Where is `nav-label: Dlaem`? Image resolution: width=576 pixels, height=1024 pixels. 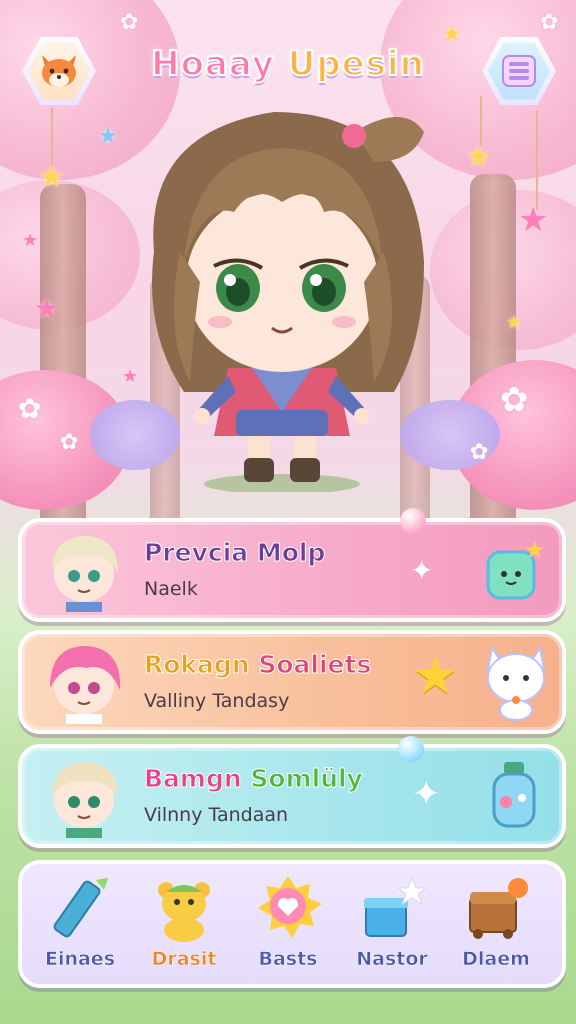 nav-label: Dlaem is located at coordinates (496, 959).